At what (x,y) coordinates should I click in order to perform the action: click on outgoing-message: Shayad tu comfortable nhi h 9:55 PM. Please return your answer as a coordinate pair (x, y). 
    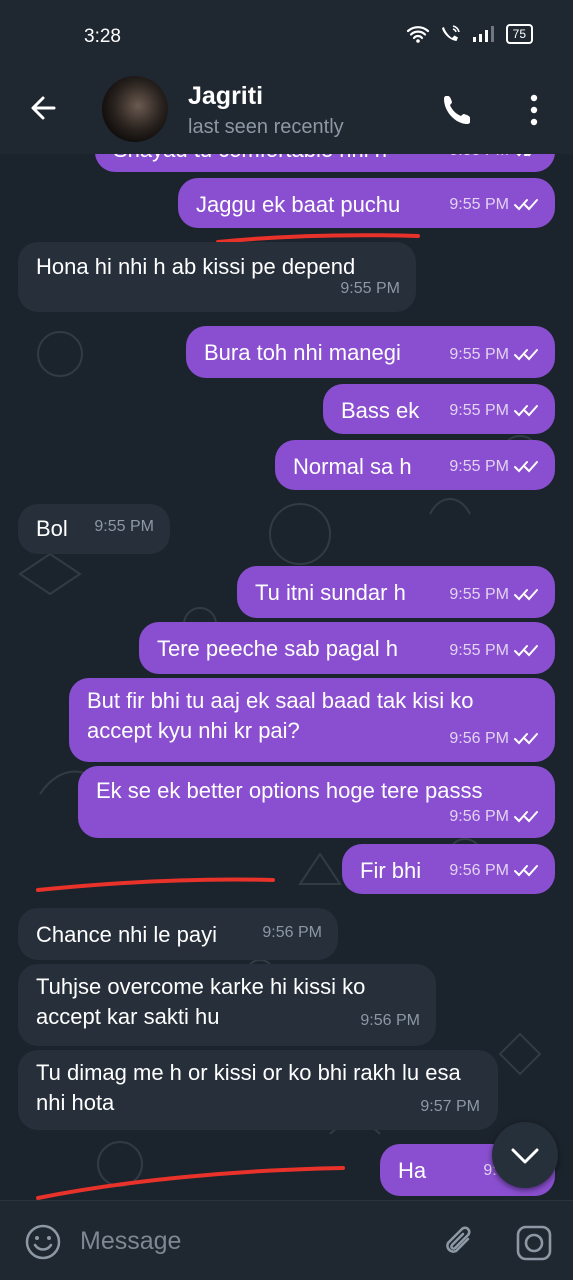
    Looking at the image, I should click on (325, 163).